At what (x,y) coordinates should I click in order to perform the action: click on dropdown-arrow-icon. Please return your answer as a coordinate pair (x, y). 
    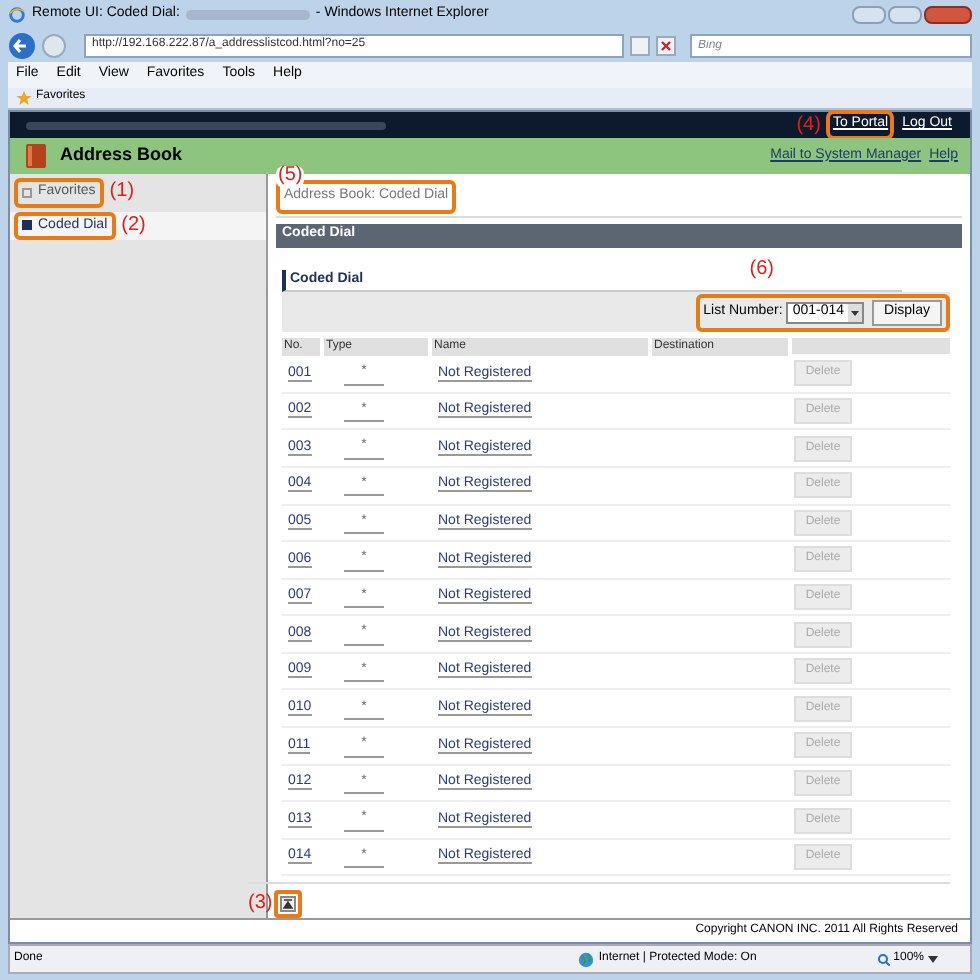
    Looking at the image, I should click on (933, 959).